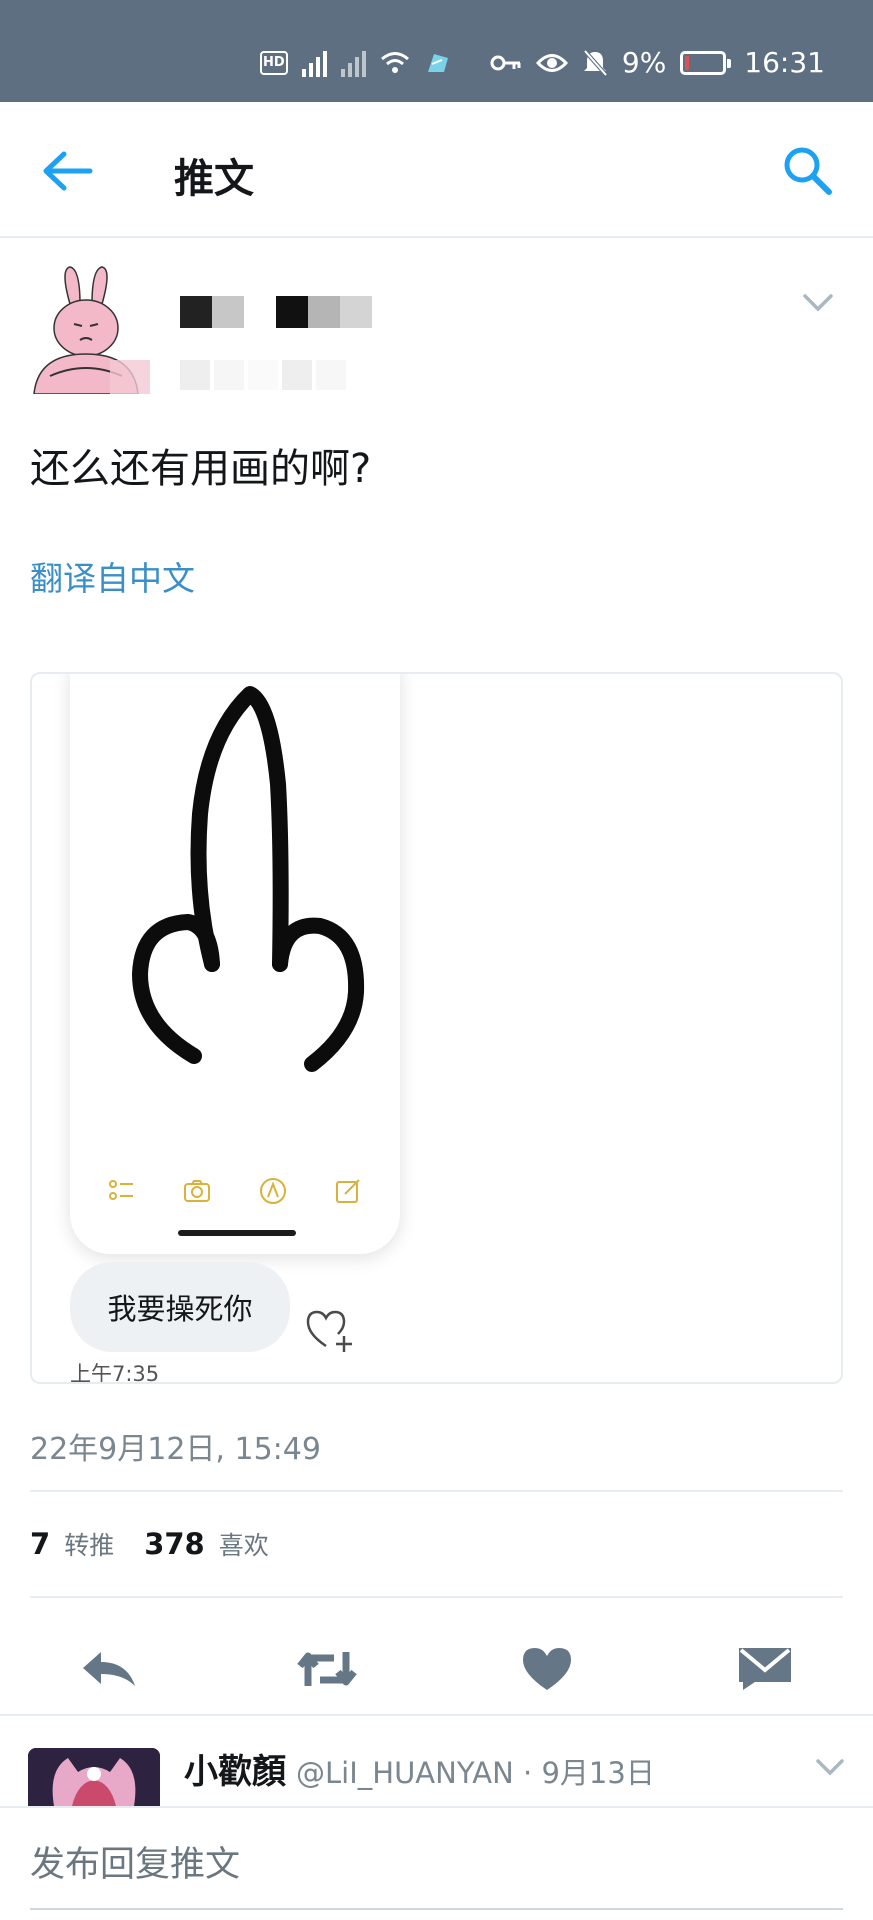 The height and width of the screenshot is (1920, 873). What do you see at coordinates (180, 1307) in the screenshot?
I see `chat-bubble: 我要操死你` at bounding box center [180, 1307].